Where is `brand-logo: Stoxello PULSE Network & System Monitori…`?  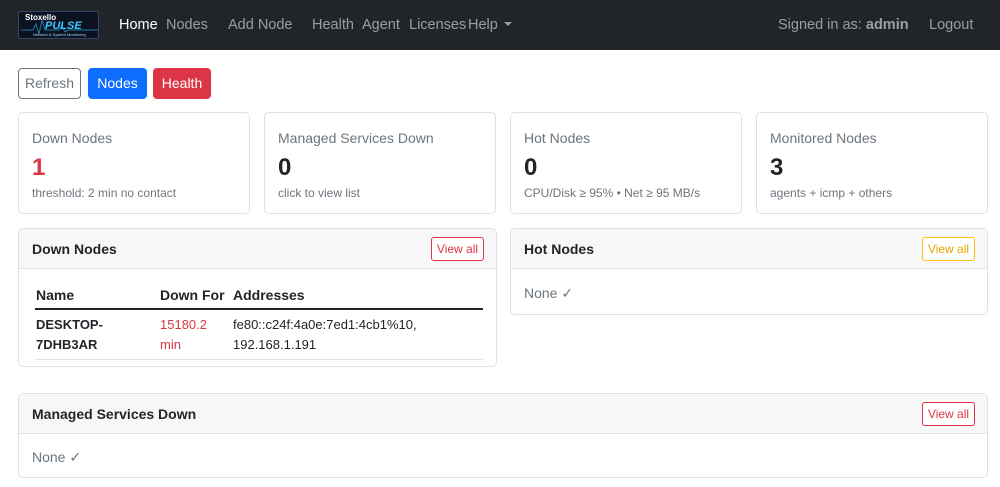
brand-logo: Stoxello PULSE Network & System Monitori… is located at coordinates (58, 25).